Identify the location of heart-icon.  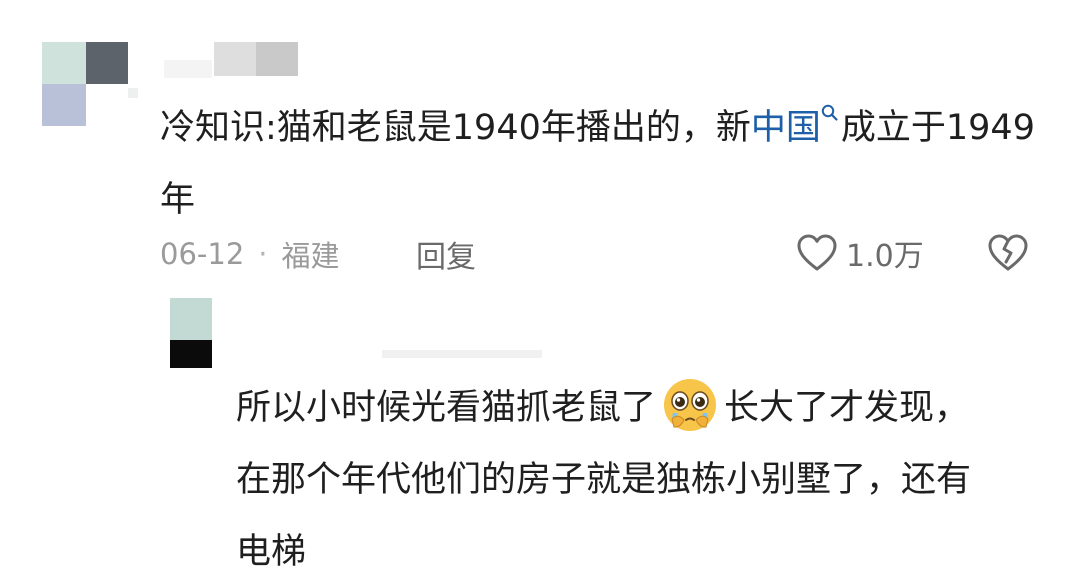
(817, 252).